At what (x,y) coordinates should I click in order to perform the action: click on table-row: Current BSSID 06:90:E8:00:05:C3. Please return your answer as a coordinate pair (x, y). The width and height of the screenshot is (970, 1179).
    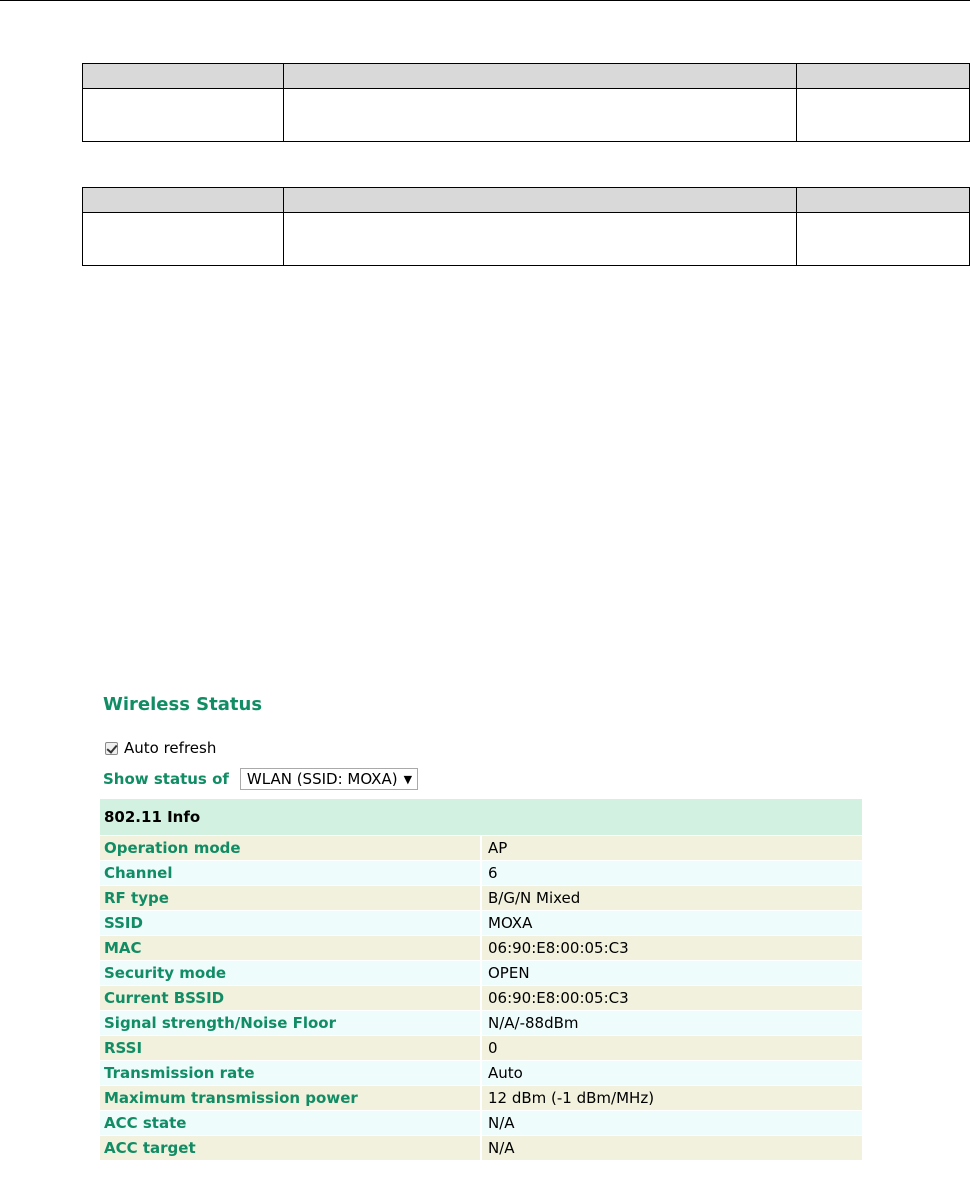
    Looking at the image, I should click on (481, 998).